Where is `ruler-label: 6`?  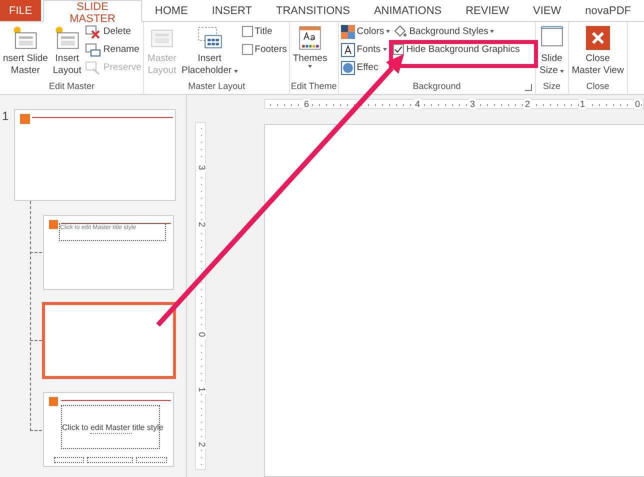
ruler-label: 6 is located at coordinates (306, 104).